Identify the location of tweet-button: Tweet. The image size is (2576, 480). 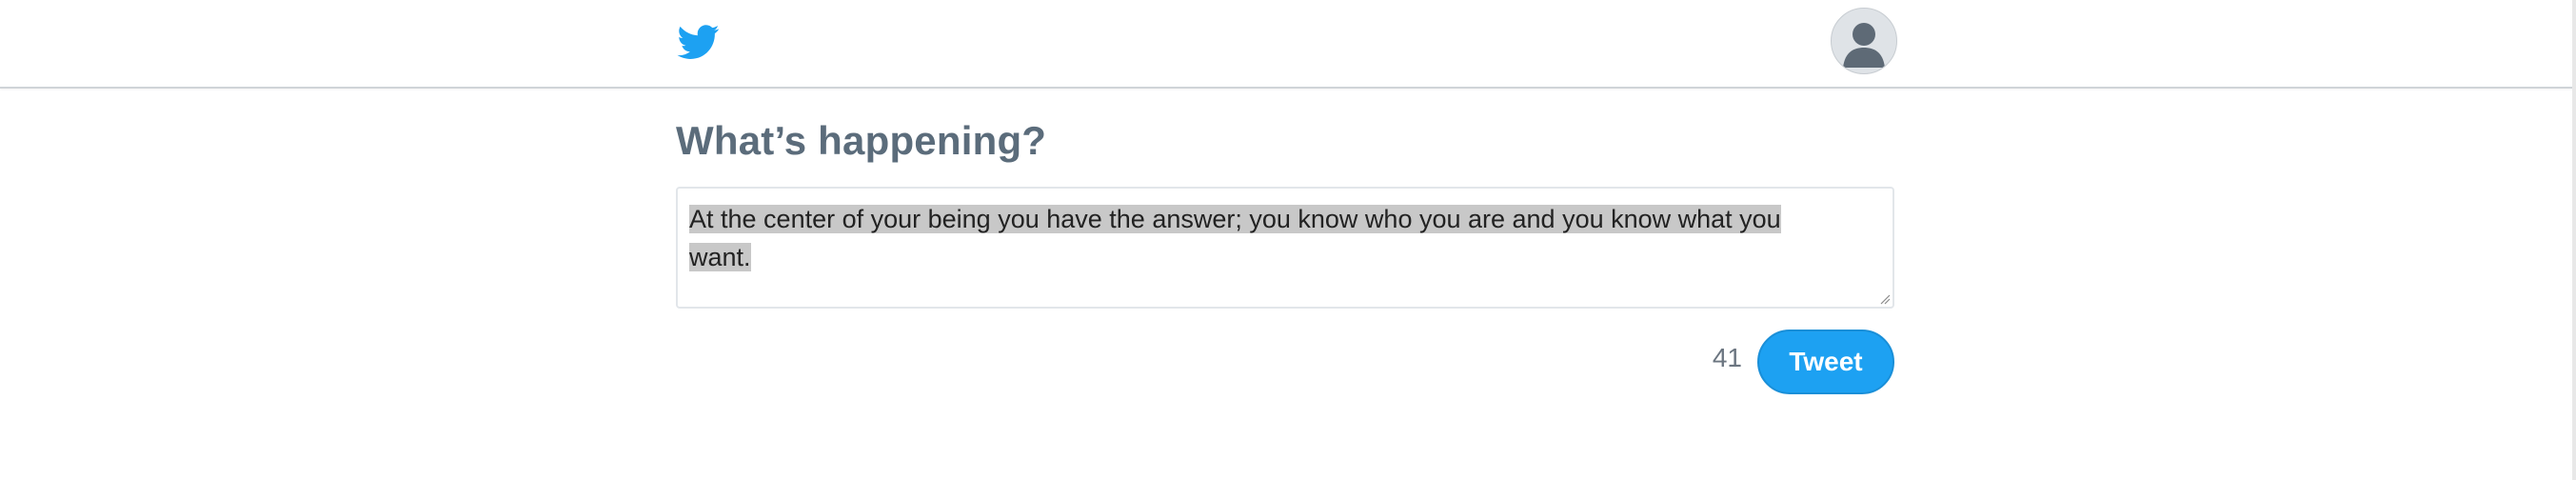
(1825, 362).